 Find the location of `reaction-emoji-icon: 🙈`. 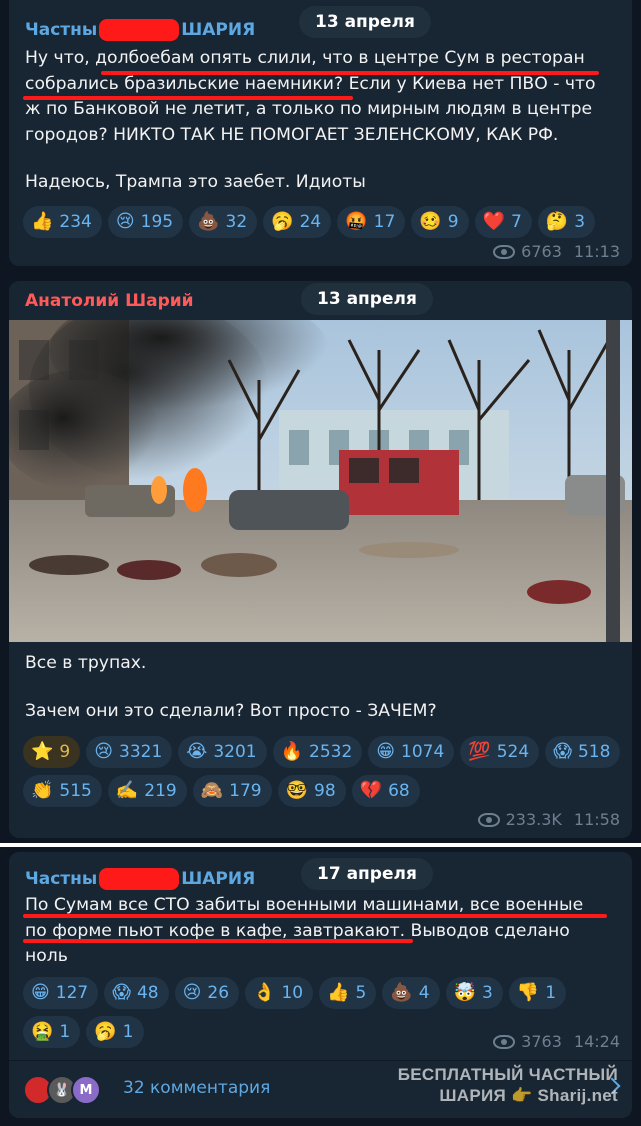

reaction-emoji-icon: 🙈 is located at coordinates (212, 790).